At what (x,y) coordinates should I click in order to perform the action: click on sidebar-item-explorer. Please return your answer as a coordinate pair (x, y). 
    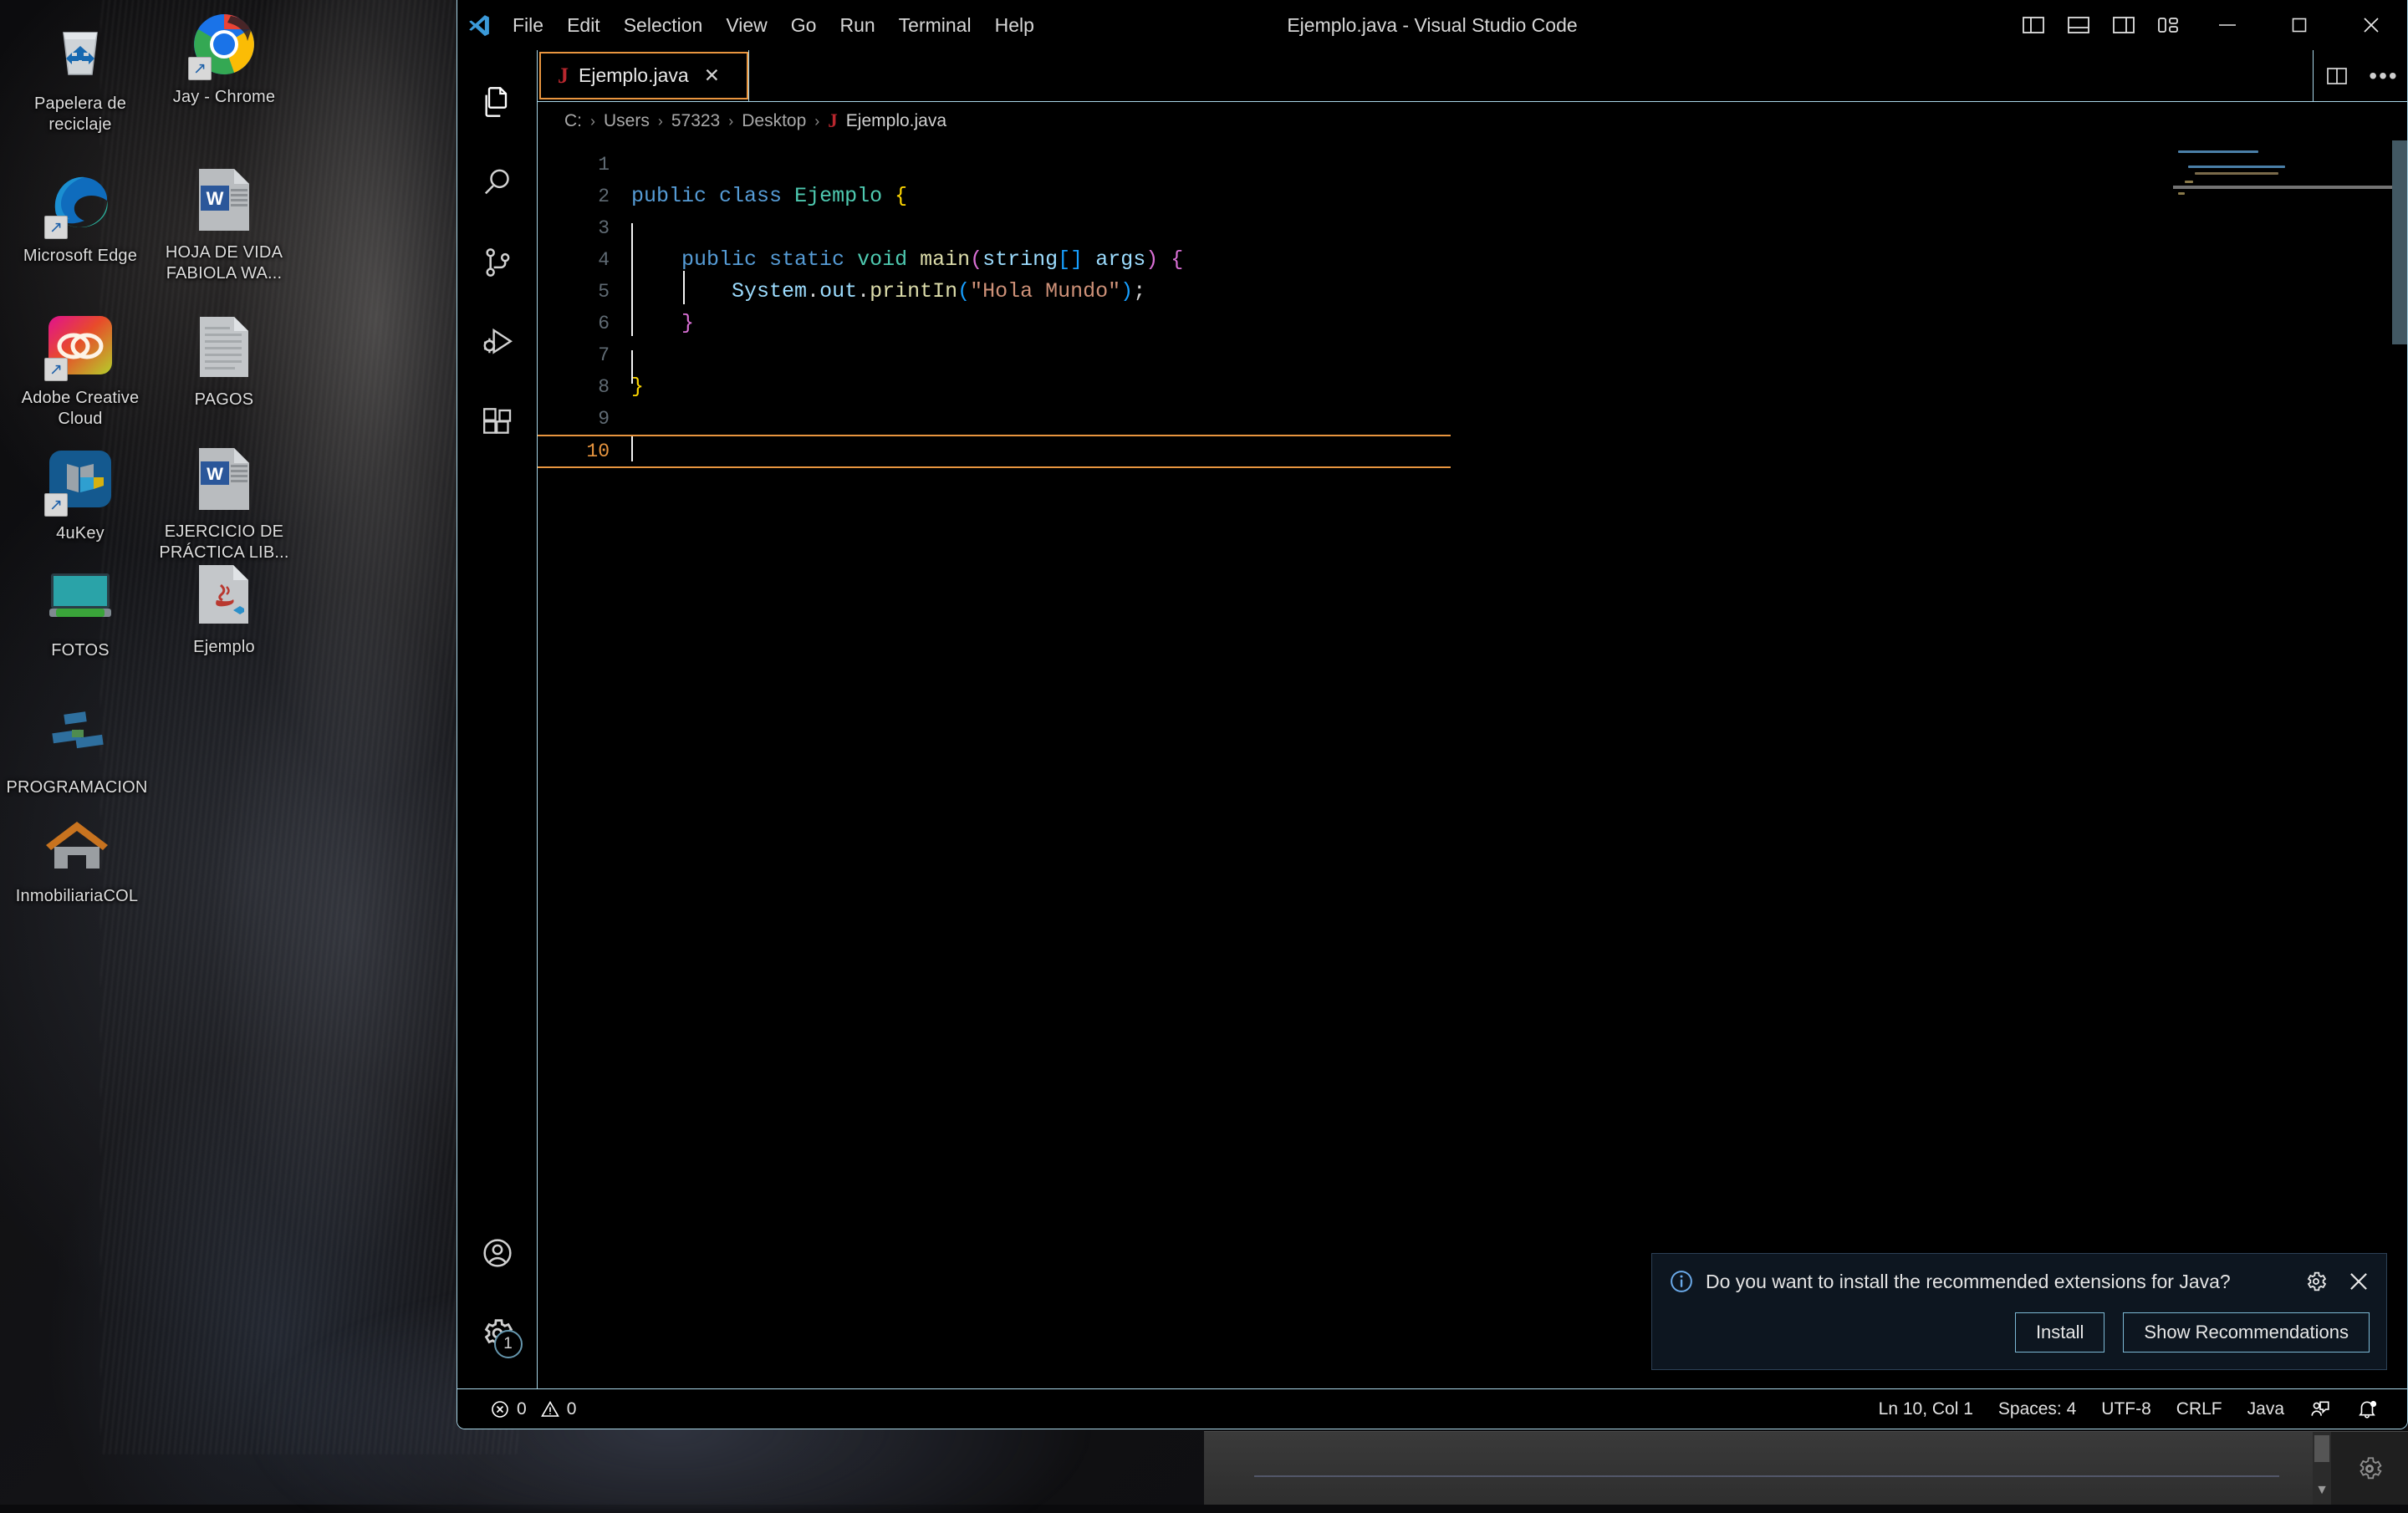
    Looking at the image, I should click on (497, 102).